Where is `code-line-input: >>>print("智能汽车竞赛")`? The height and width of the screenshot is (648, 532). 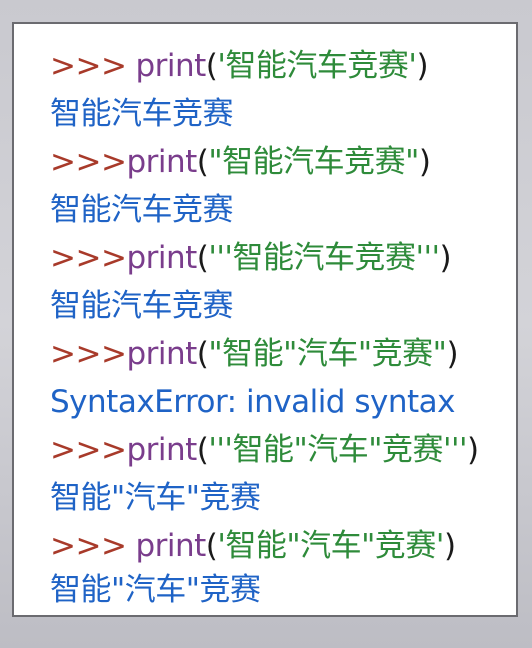 code-line-input: >>>print("智能汽车竞赛") is located at coordinates (240, 162).